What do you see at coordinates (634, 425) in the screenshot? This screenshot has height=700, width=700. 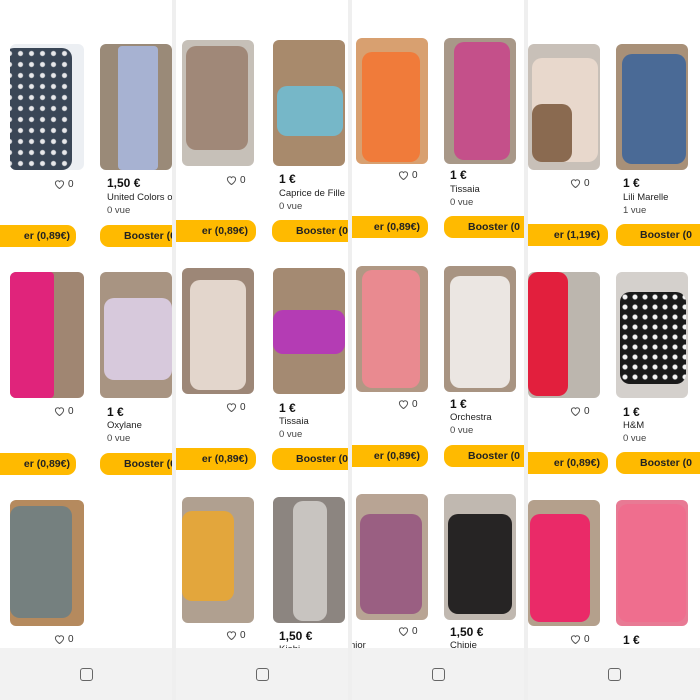 I see `item-brand: H&M` at bounding box center [634, 425].